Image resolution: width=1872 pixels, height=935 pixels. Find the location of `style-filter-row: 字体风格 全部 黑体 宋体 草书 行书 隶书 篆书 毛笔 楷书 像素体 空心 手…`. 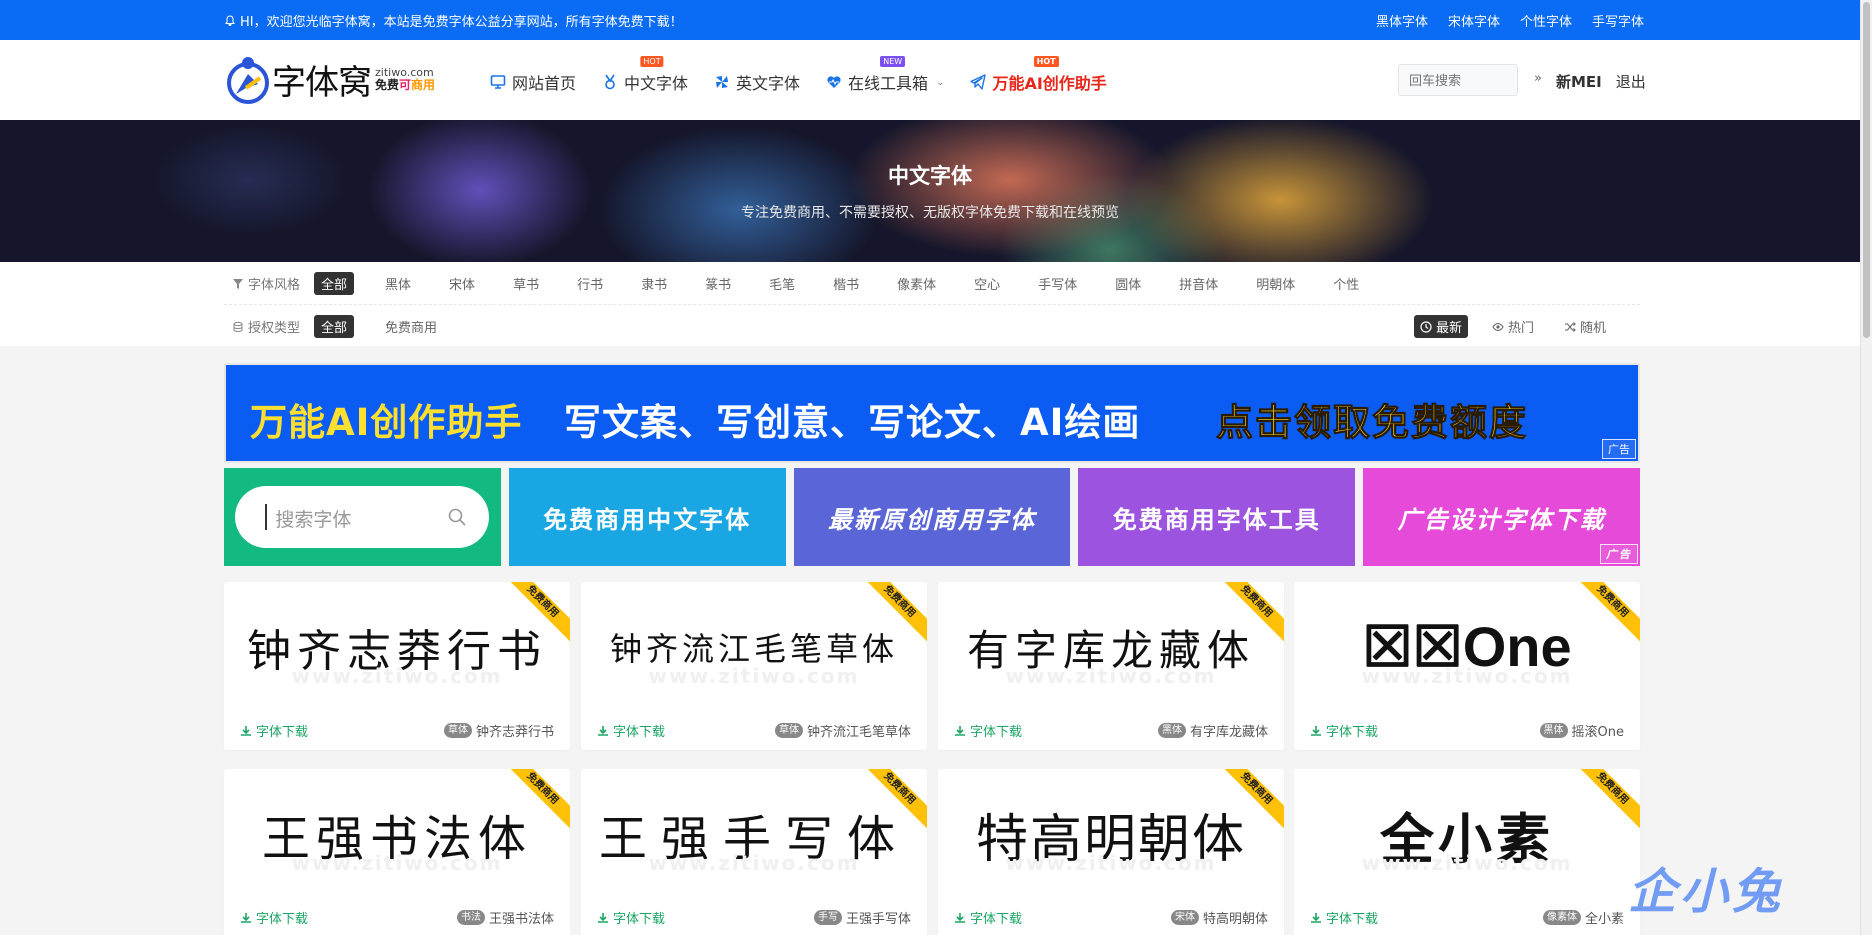

style-filter-row: 字体风格 全部 黑体 宋体 草书 行书 隶书 篆书 毛笔 楷书 像素体 空心 手… is located at coordinates (811, 283).